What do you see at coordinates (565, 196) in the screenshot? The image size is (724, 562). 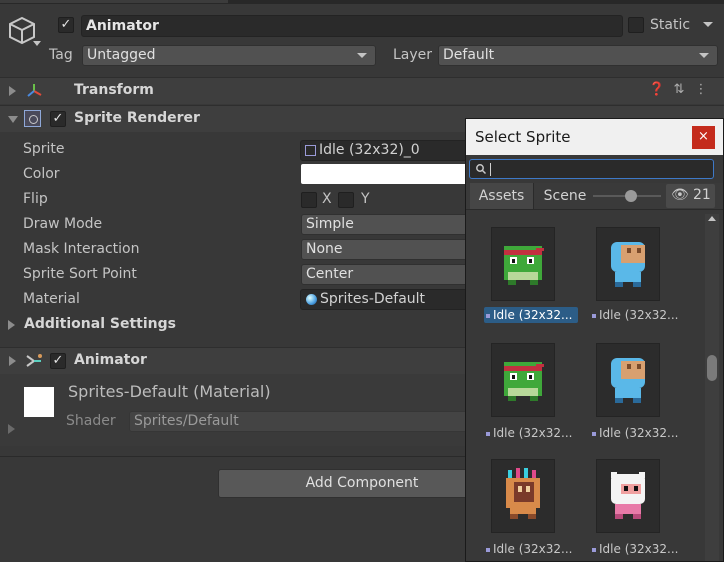 I see `tab-scene: Scene` at bounding box center [565, 196].